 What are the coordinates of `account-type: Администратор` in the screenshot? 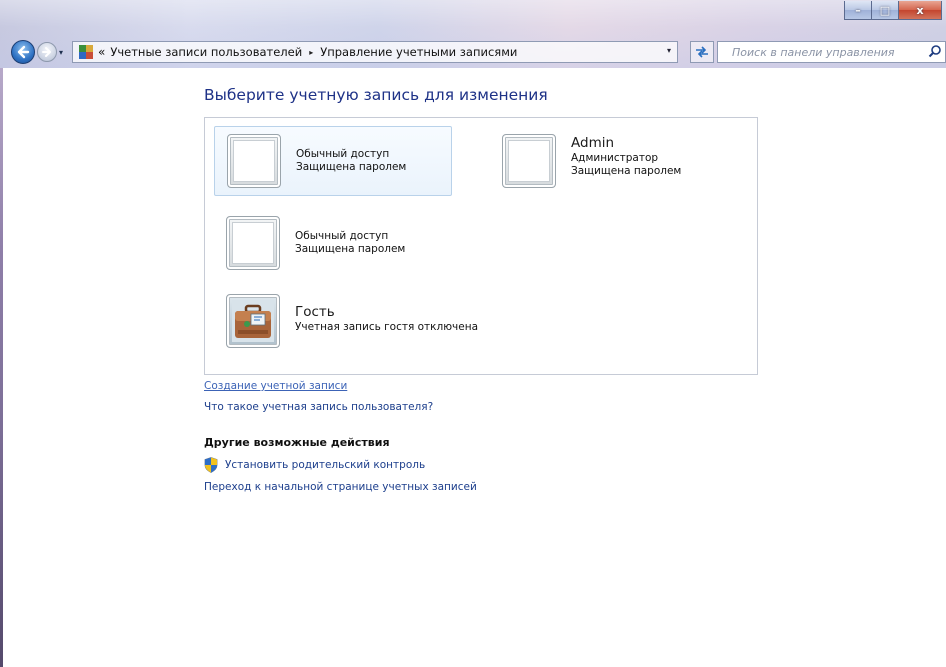 It's located at (615, 157).